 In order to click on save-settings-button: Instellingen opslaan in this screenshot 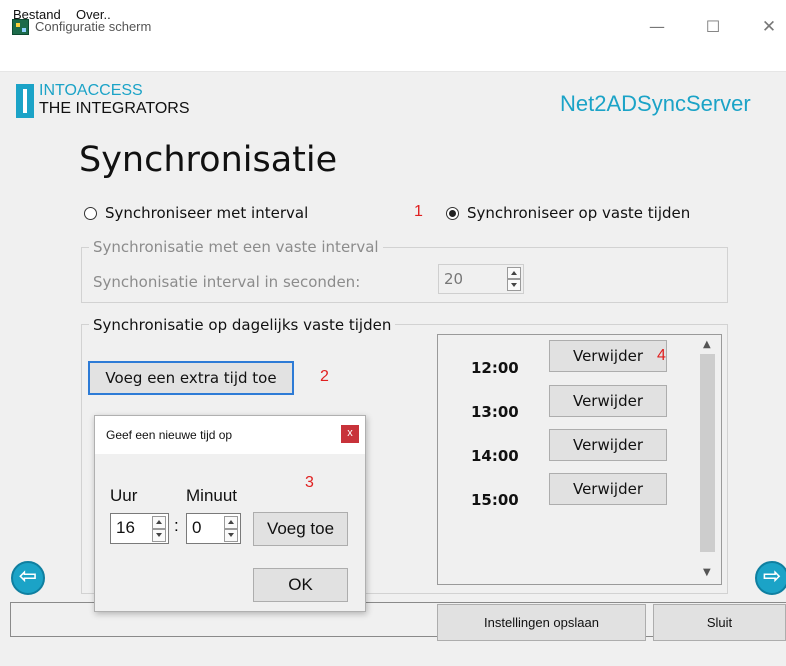, I will do `click(541, 622)`.